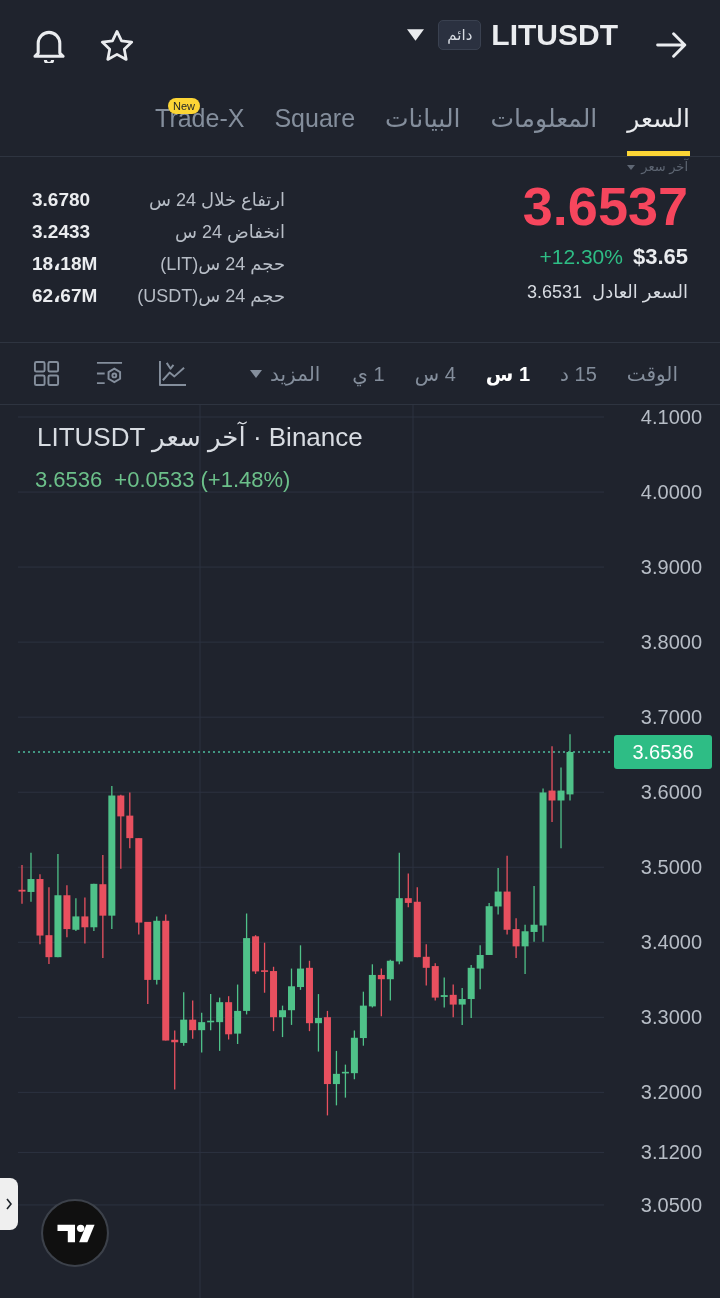 This screenshot has width=720, height=1298. I want to click on price-axis-label: 3.9000, so click(671, 567).